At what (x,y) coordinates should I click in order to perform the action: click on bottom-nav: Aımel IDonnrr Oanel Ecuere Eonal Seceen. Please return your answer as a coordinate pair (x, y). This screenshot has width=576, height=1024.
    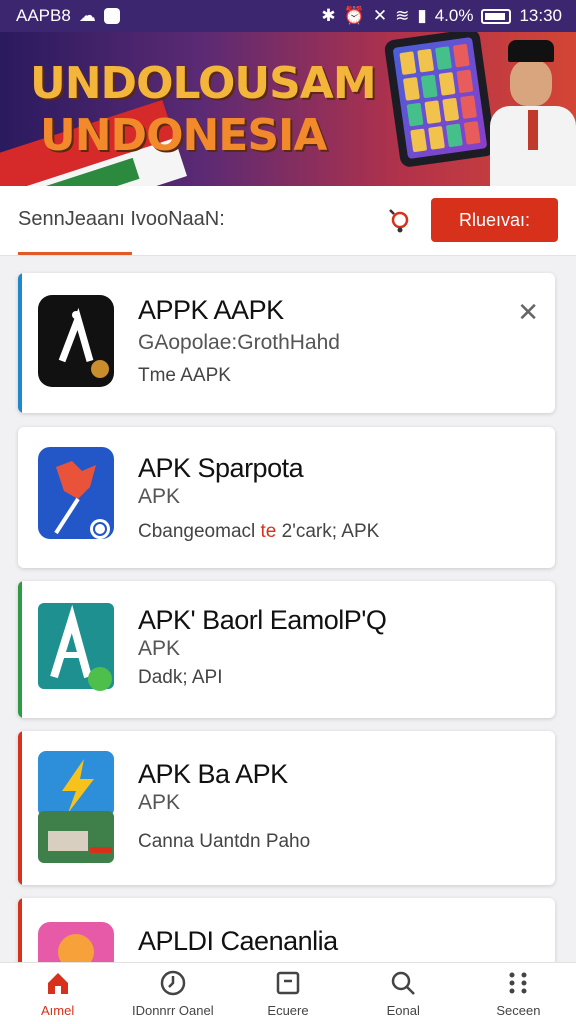
    Looking at the image, I should click on (288, 993).